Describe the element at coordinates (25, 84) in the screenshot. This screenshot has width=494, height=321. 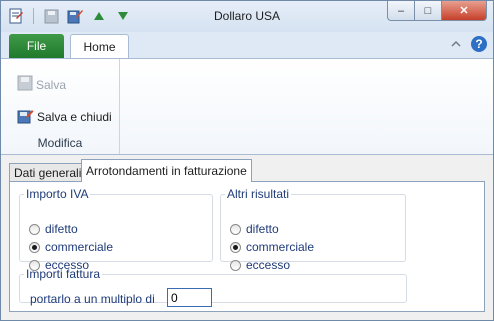
I see `save-disabled-icon` at that location.